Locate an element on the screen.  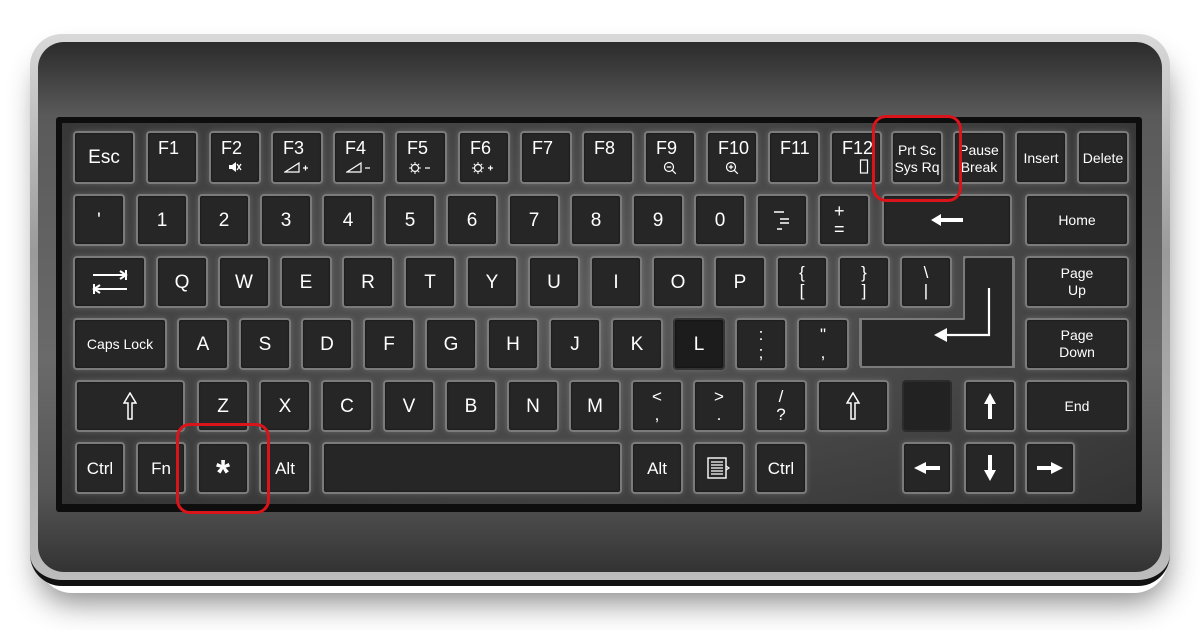
key-label: 8 is located at coordinates (596, 220).